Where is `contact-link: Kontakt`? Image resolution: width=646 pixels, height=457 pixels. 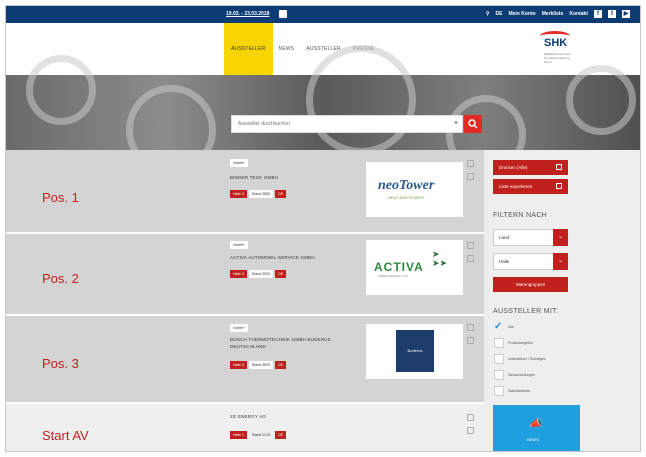
contact-link: Kontakt is located at coordinates (578, 14).